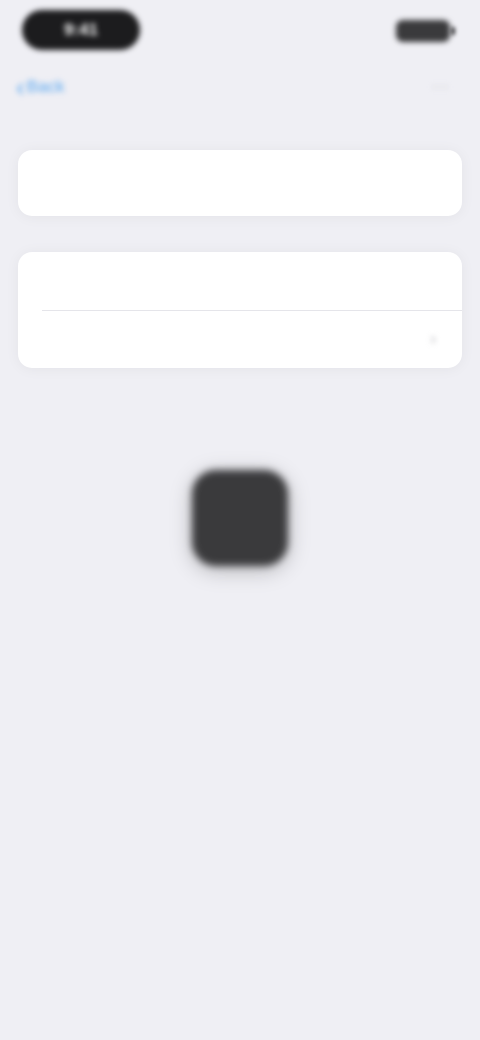  What do you see at coordinates (440, 87) in the screenshot?
I see `ellipsis-icon: ⋯` at bounding box center [440, 87].